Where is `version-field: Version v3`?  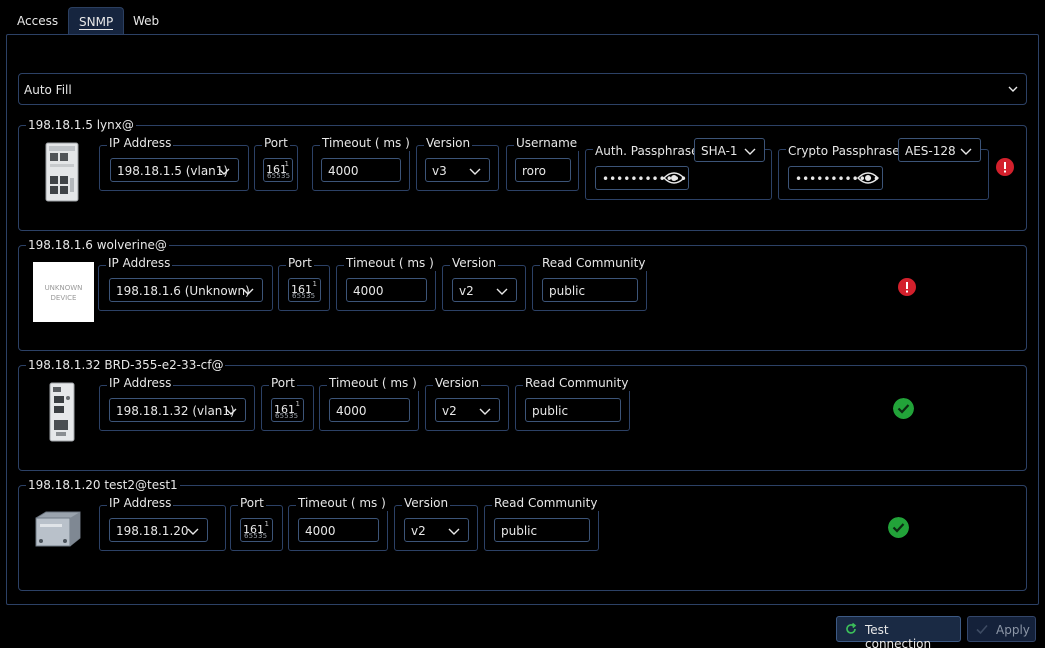 version-field: Version v3 is located at coordinates (457, 163).